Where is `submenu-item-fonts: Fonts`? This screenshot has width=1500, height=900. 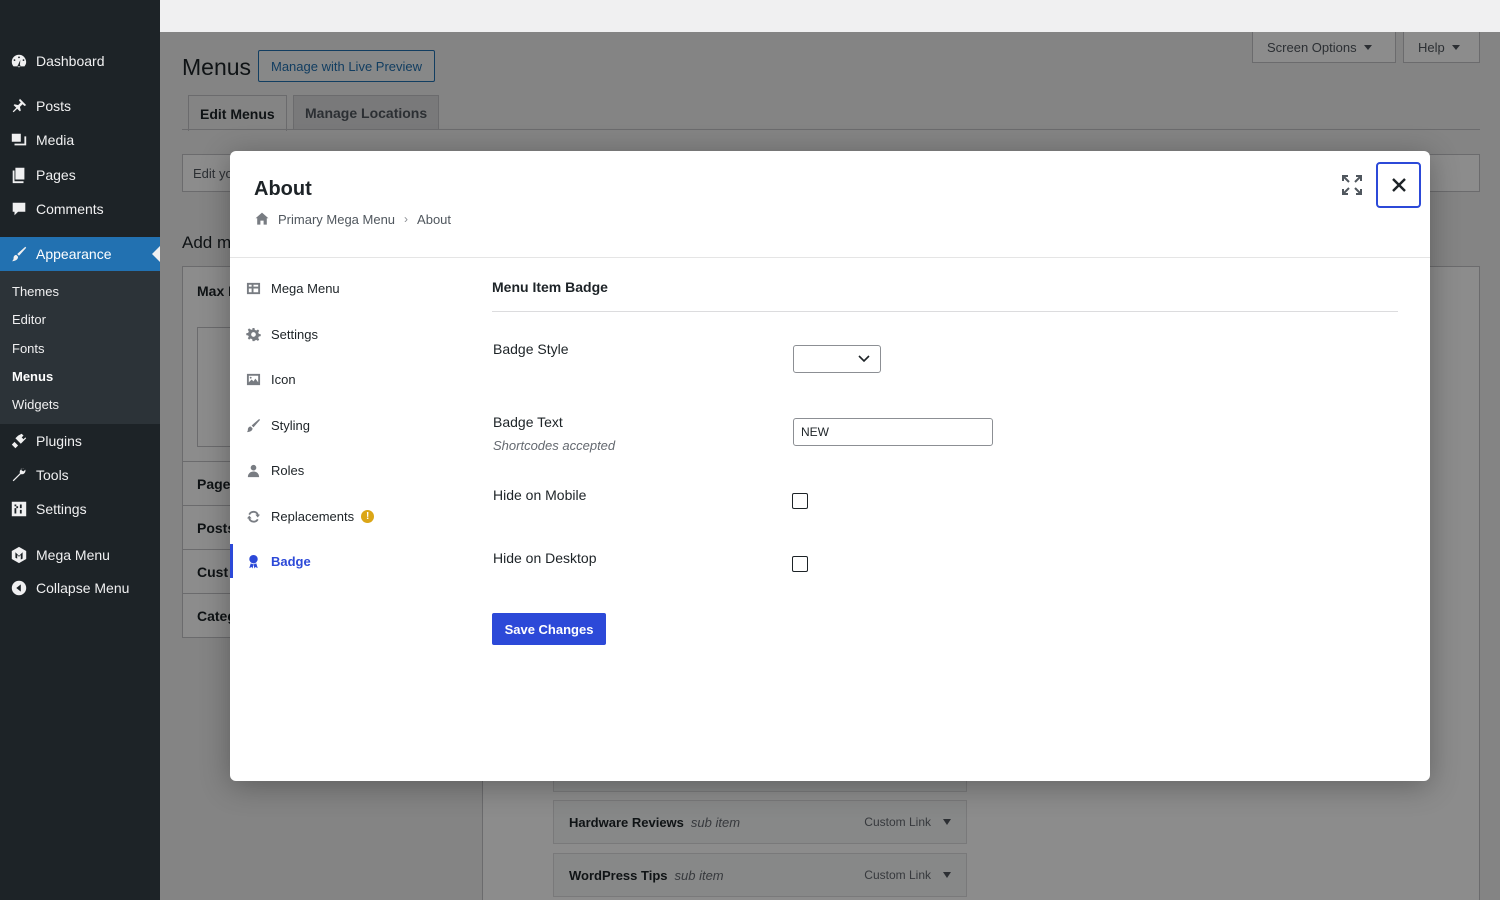 submenu-item-fonts: Fonts is located at coordinates (28, 348).